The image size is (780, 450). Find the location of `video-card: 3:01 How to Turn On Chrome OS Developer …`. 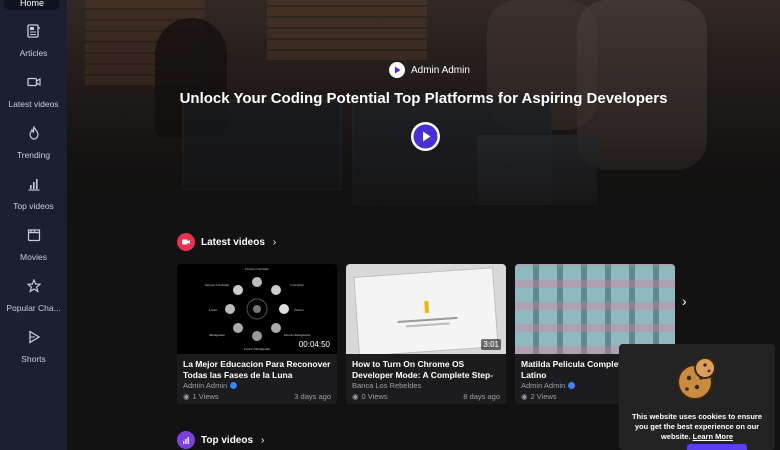

video-card: 3:01 How to Turn On Chrome OS Developer … is located at coordinates (426, 334).